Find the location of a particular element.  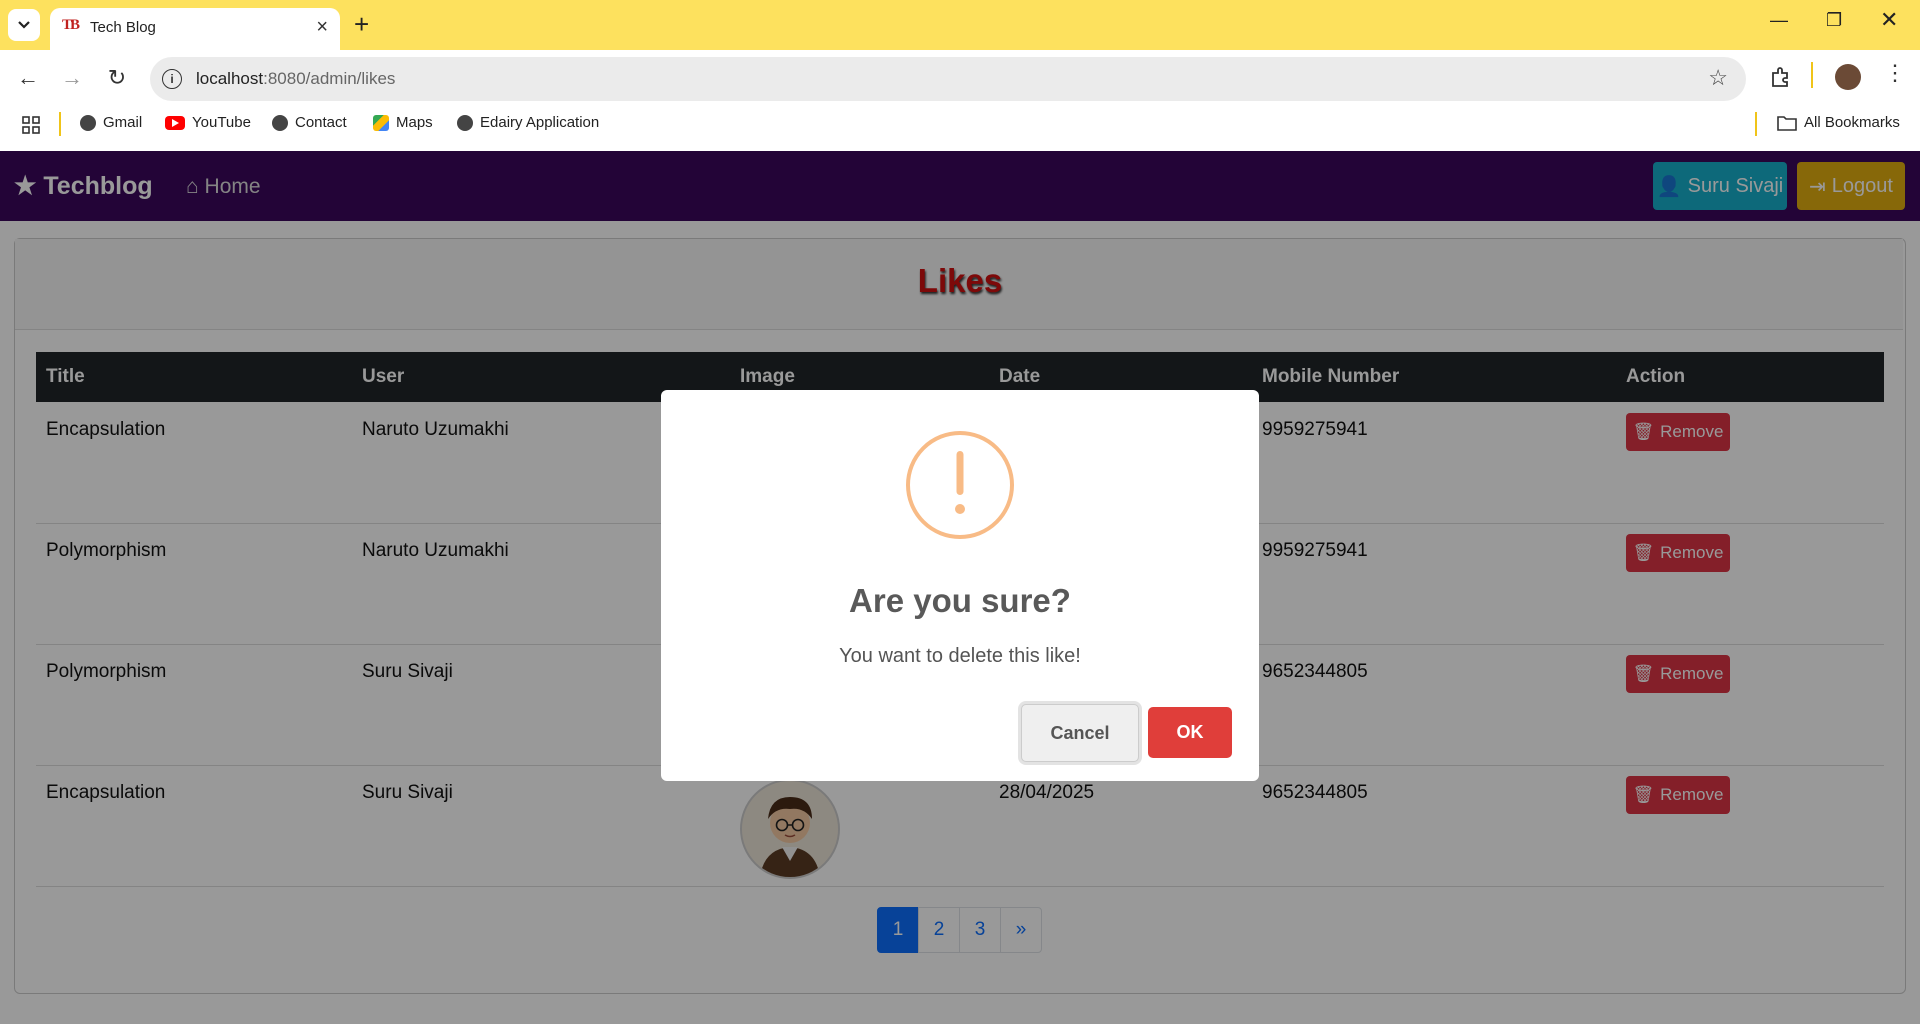

bookmark-label: Edairy Application is located at coordinates (540, 122).